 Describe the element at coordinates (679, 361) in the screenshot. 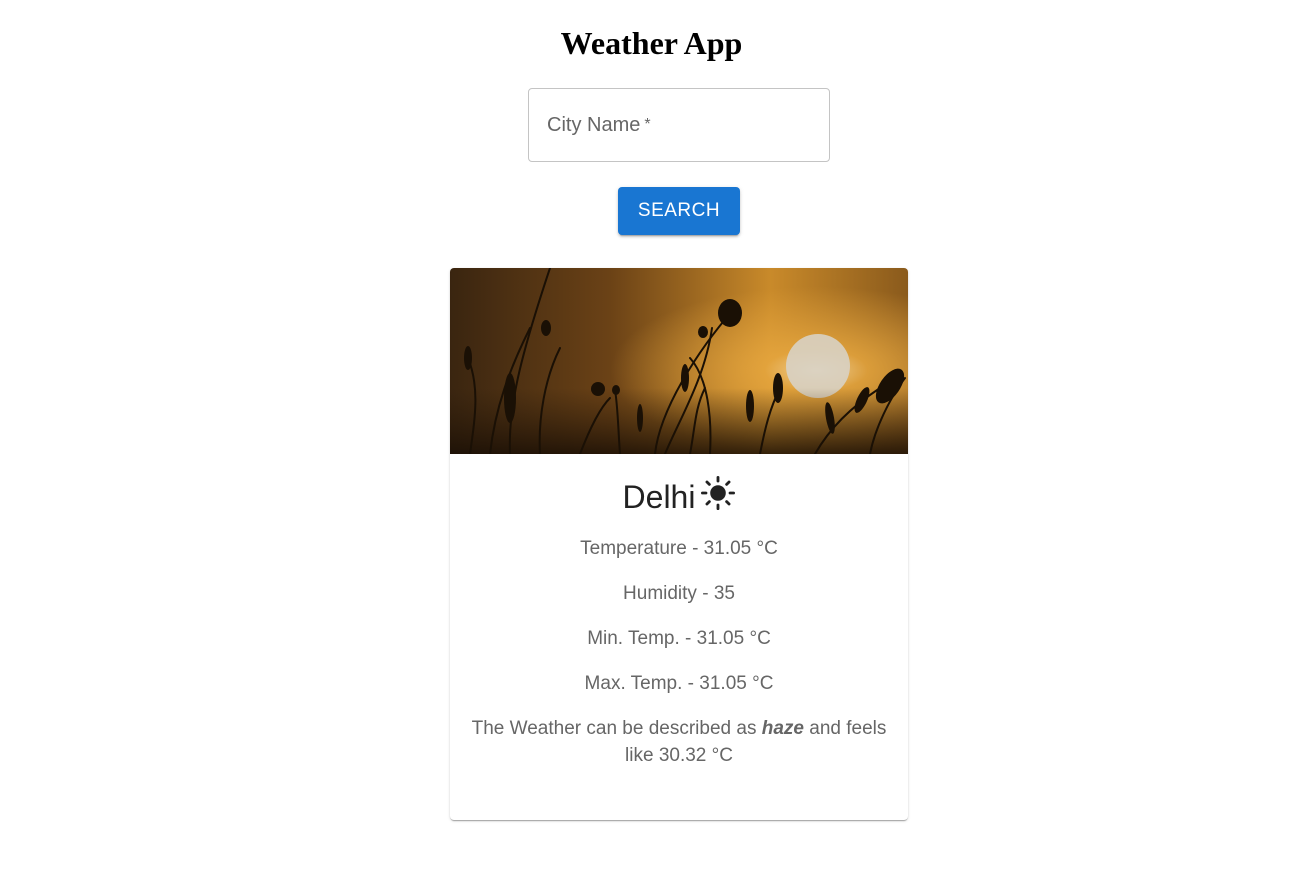

I see `weather-card-image` at that location.